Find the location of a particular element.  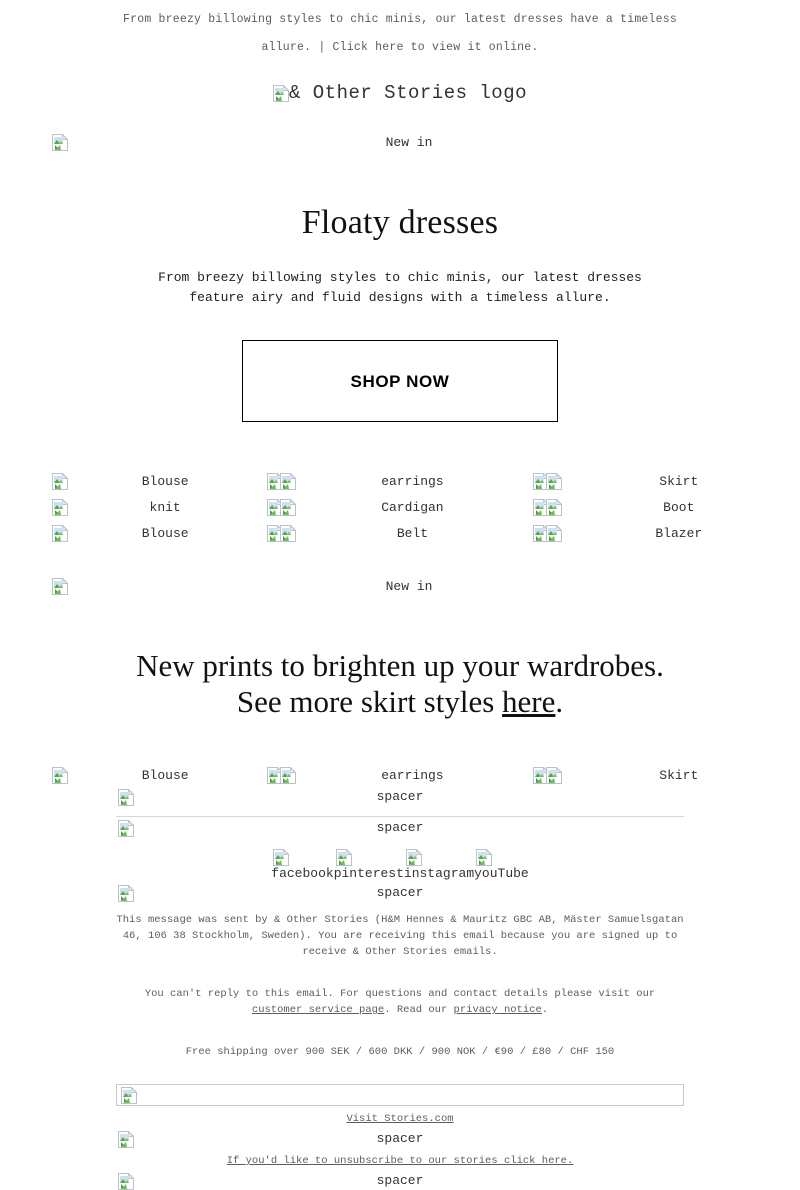

product-alt-text: Boot is located at coordinates (679, 507).